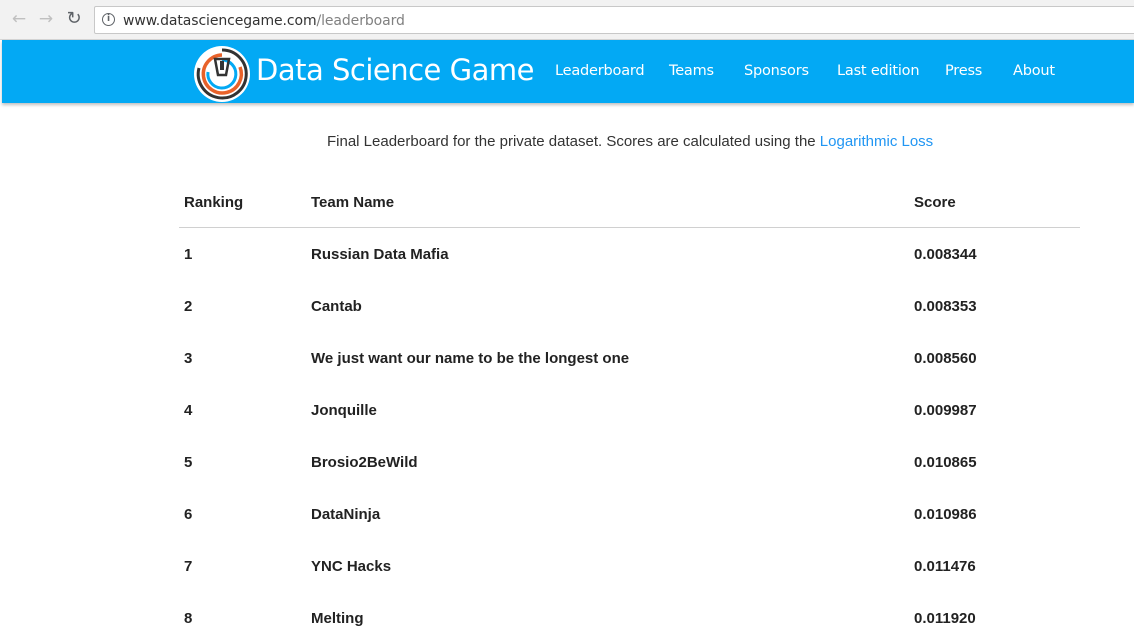  What do you see at coordinates (612, 203) in the screenshot?
I see `header-team-name: Team Name` at bounding box center [612, 203].